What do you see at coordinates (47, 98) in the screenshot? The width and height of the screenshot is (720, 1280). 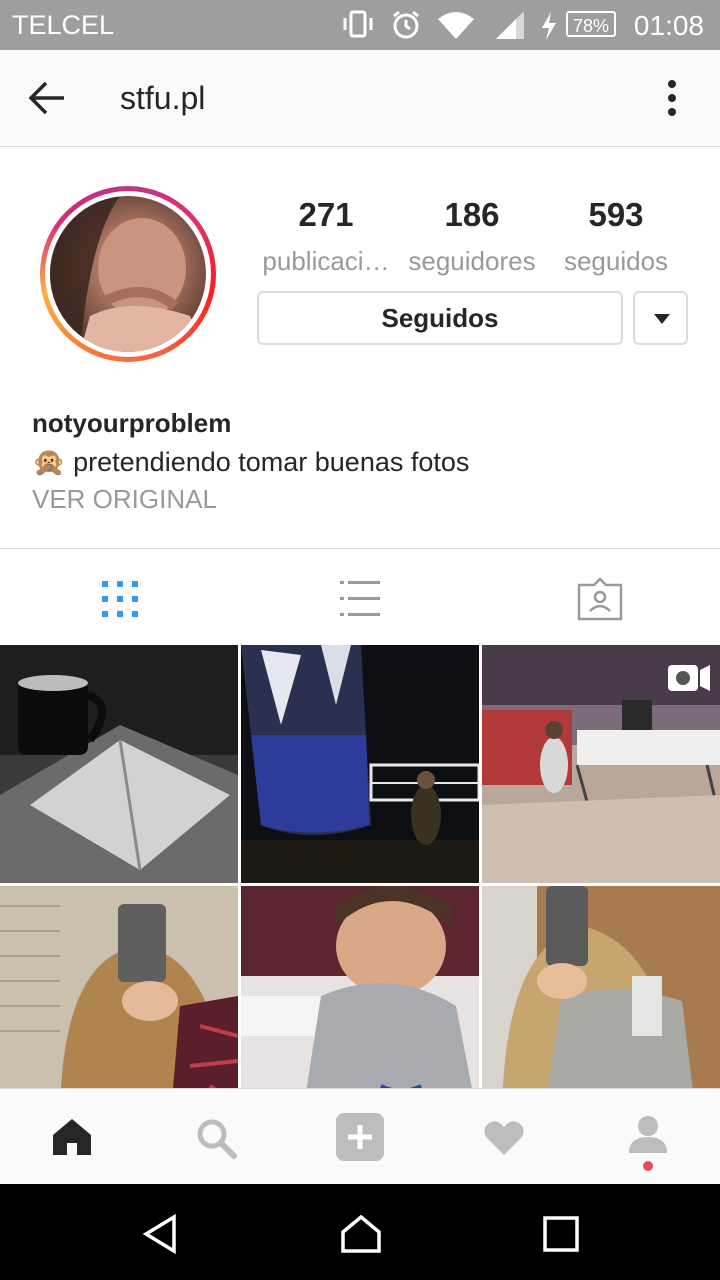 I see `back-arrow-icon` at bounding box center [47, 98].